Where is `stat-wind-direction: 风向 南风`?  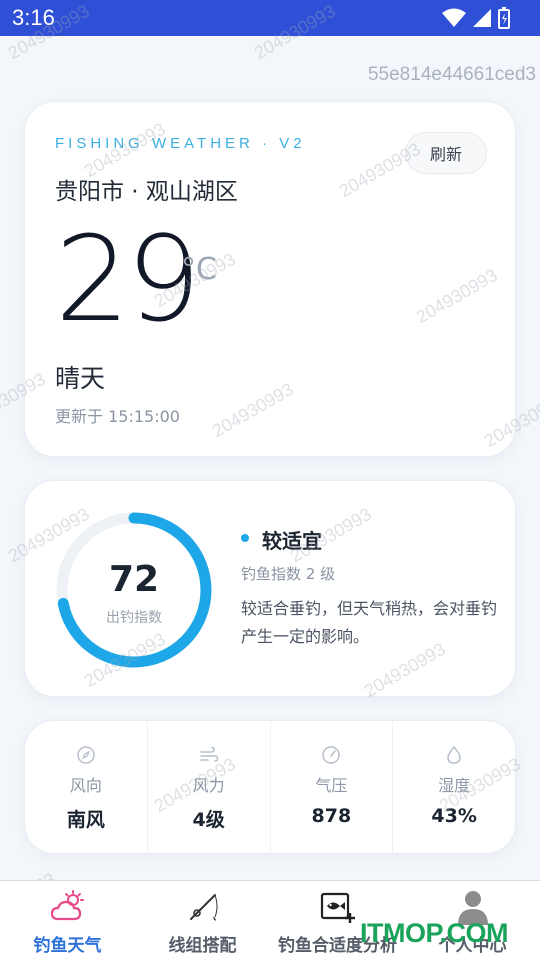 stat-wind-direction: 风向 南风 is located at coordinates (86, 787).